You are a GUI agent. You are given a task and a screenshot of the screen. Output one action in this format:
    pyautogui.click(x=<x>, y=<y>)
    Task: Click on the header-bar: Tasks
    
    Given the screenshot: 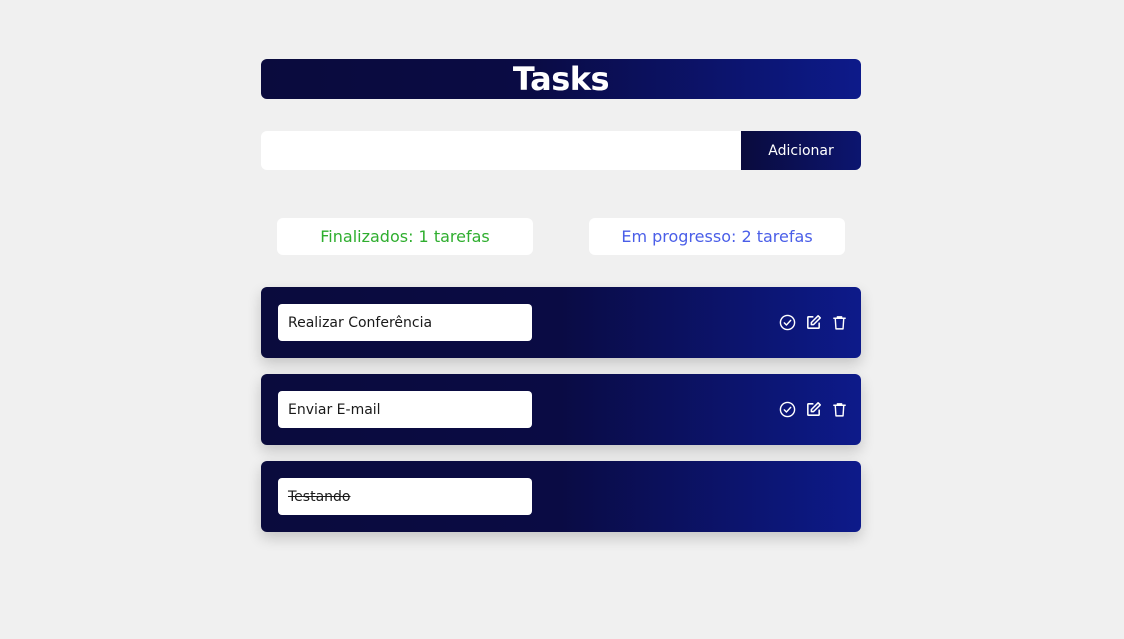 What is the action you would take?
    pyautogui.click(x=561, y=79)
    